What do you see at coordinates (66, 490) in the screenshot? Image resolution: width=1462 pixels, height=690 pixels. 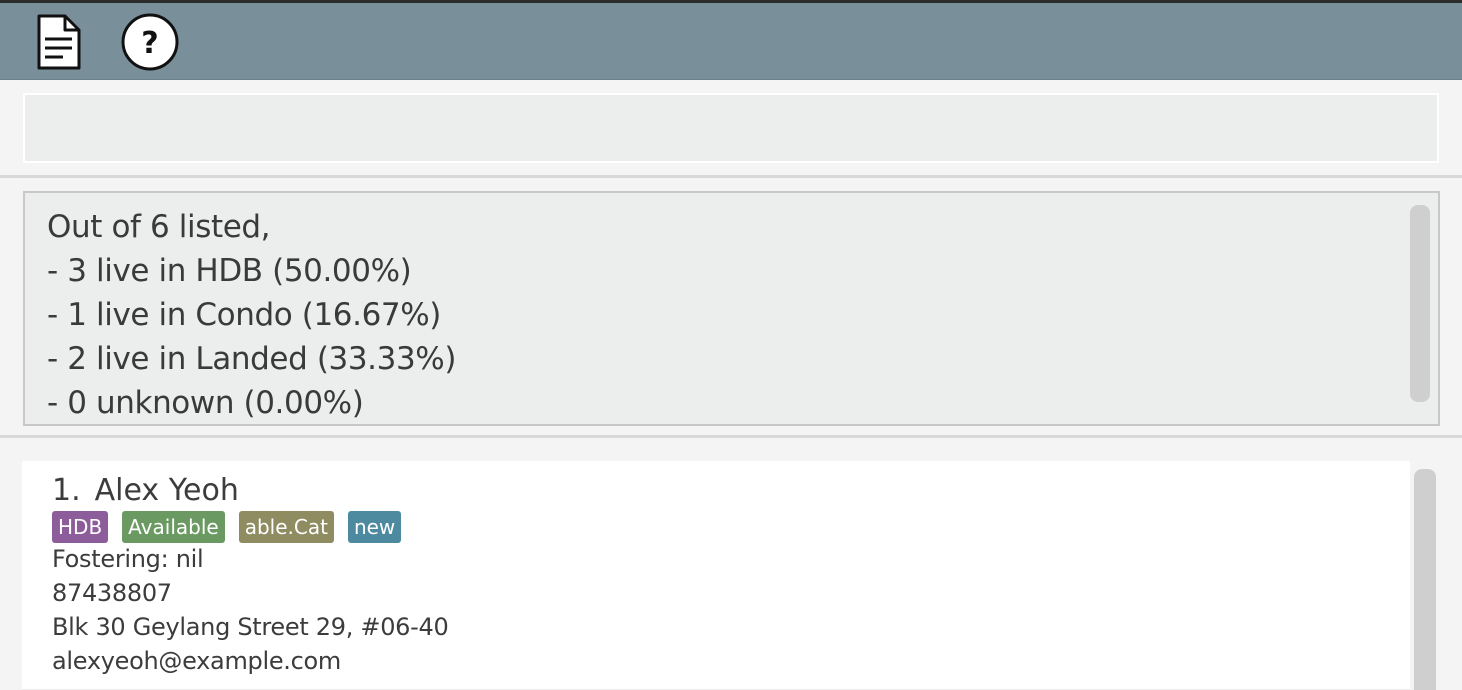 I see `person-index: 1.` at bounding box center [66, 490].